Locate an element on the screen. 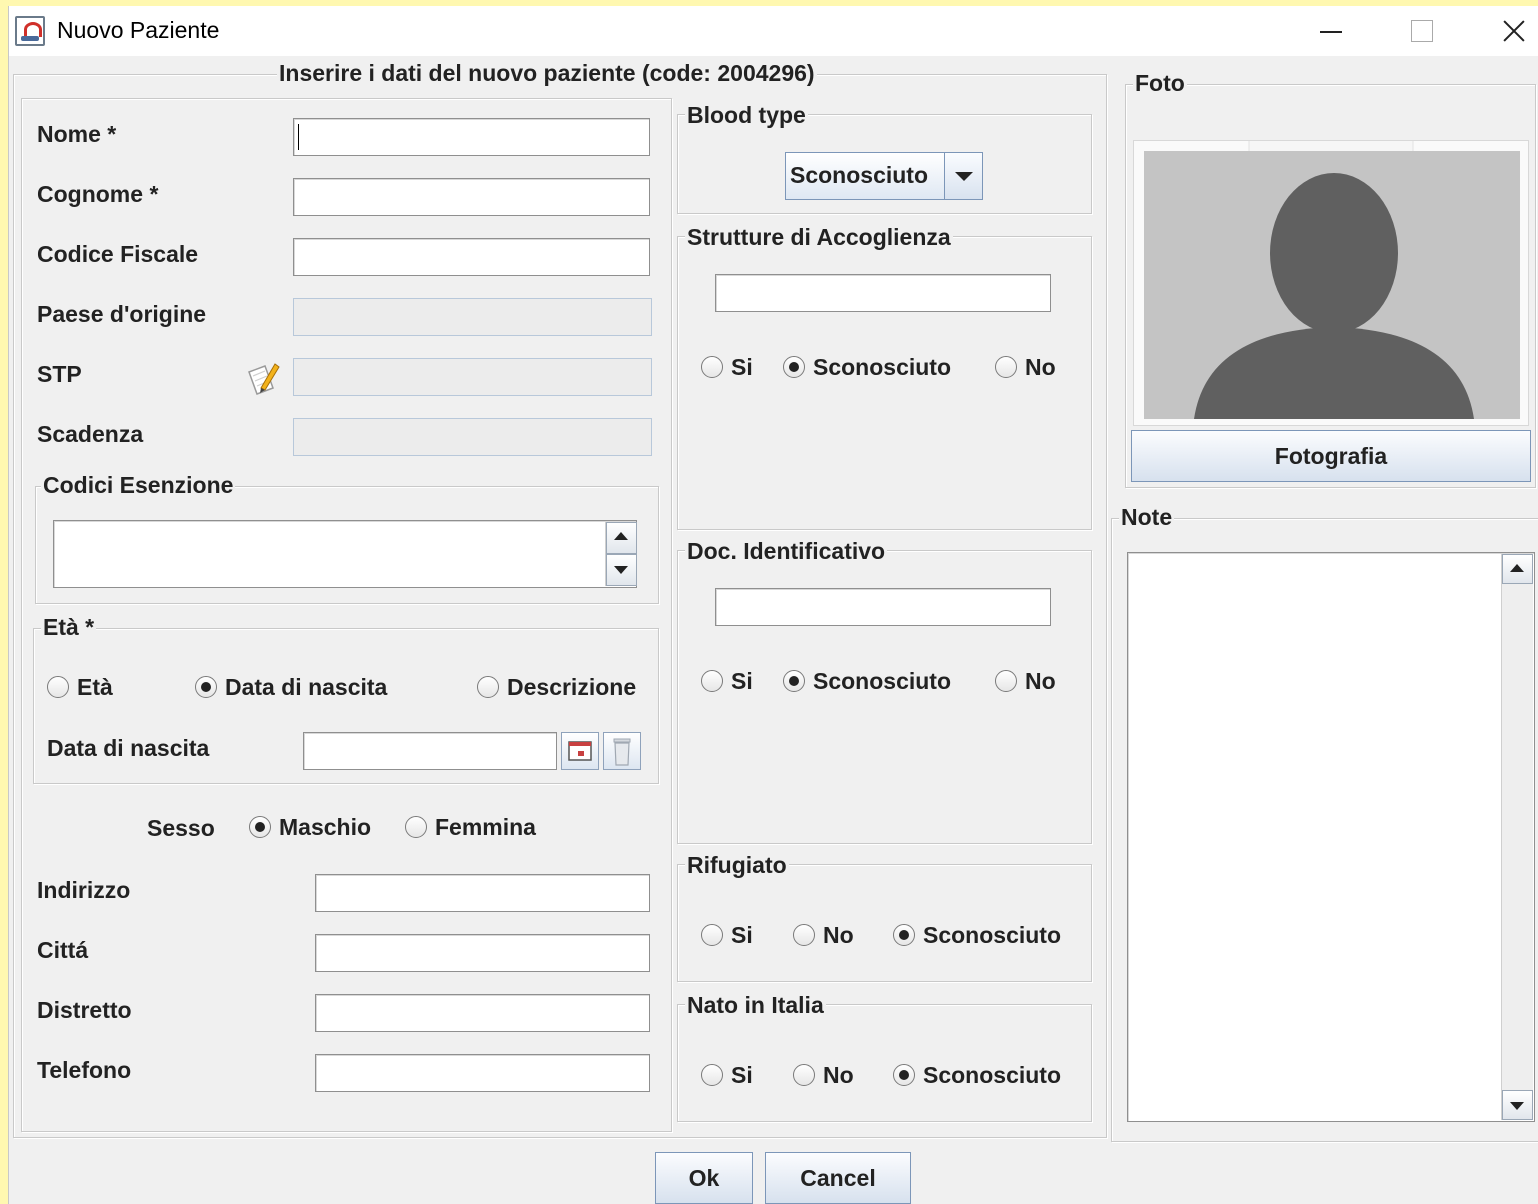 Image resolution: width=1538 pixels, height=1204 pixels. indirizzo-label: Indirizzo is located at coordinates (84, 890).